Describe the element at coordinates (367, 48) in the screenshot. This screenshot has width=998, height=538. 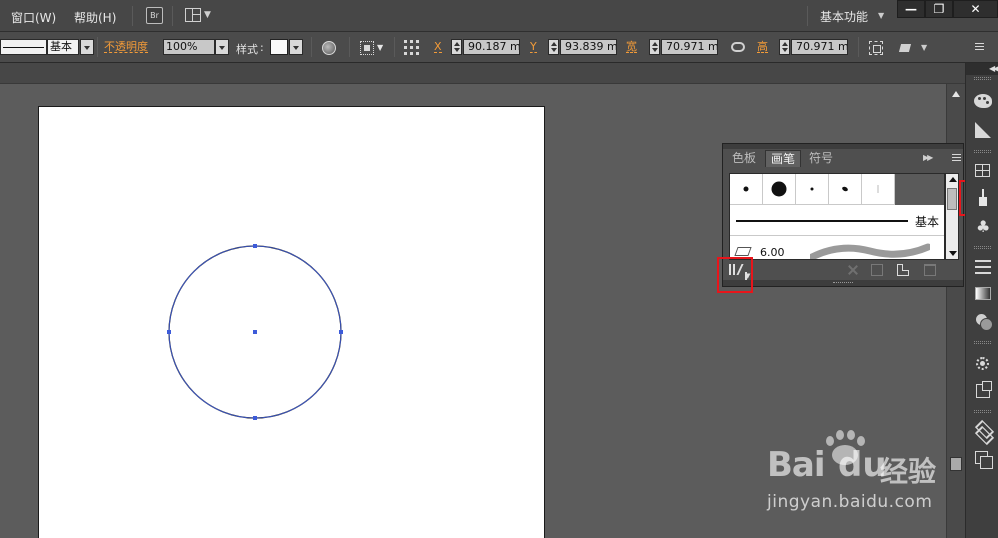
I see `align-icon` at that location.